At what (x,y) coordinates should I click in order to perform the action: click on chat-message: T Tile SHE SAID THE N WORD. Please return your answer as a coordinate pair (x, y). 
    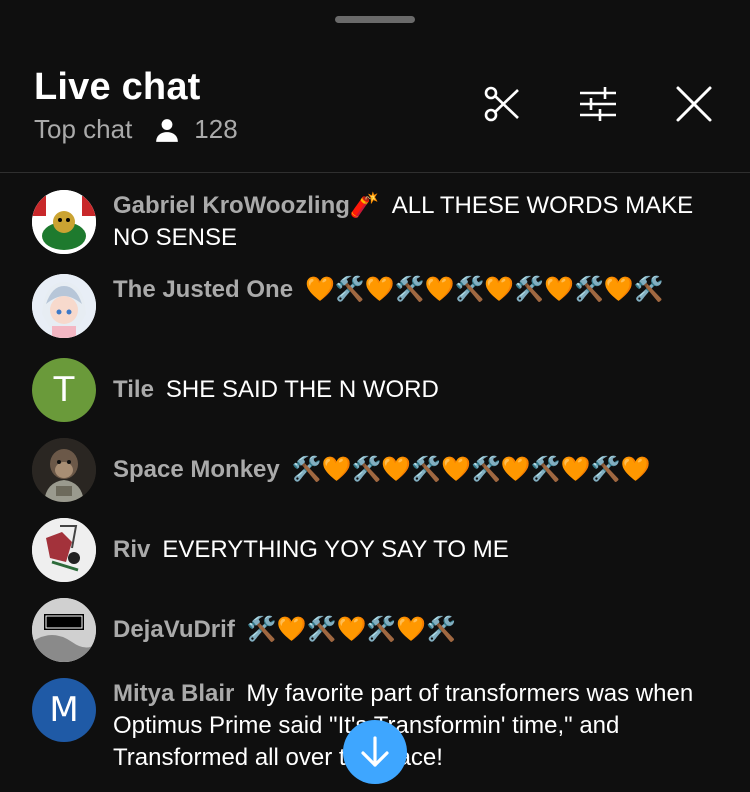
    Looking at the image, I should click on (377, 390).